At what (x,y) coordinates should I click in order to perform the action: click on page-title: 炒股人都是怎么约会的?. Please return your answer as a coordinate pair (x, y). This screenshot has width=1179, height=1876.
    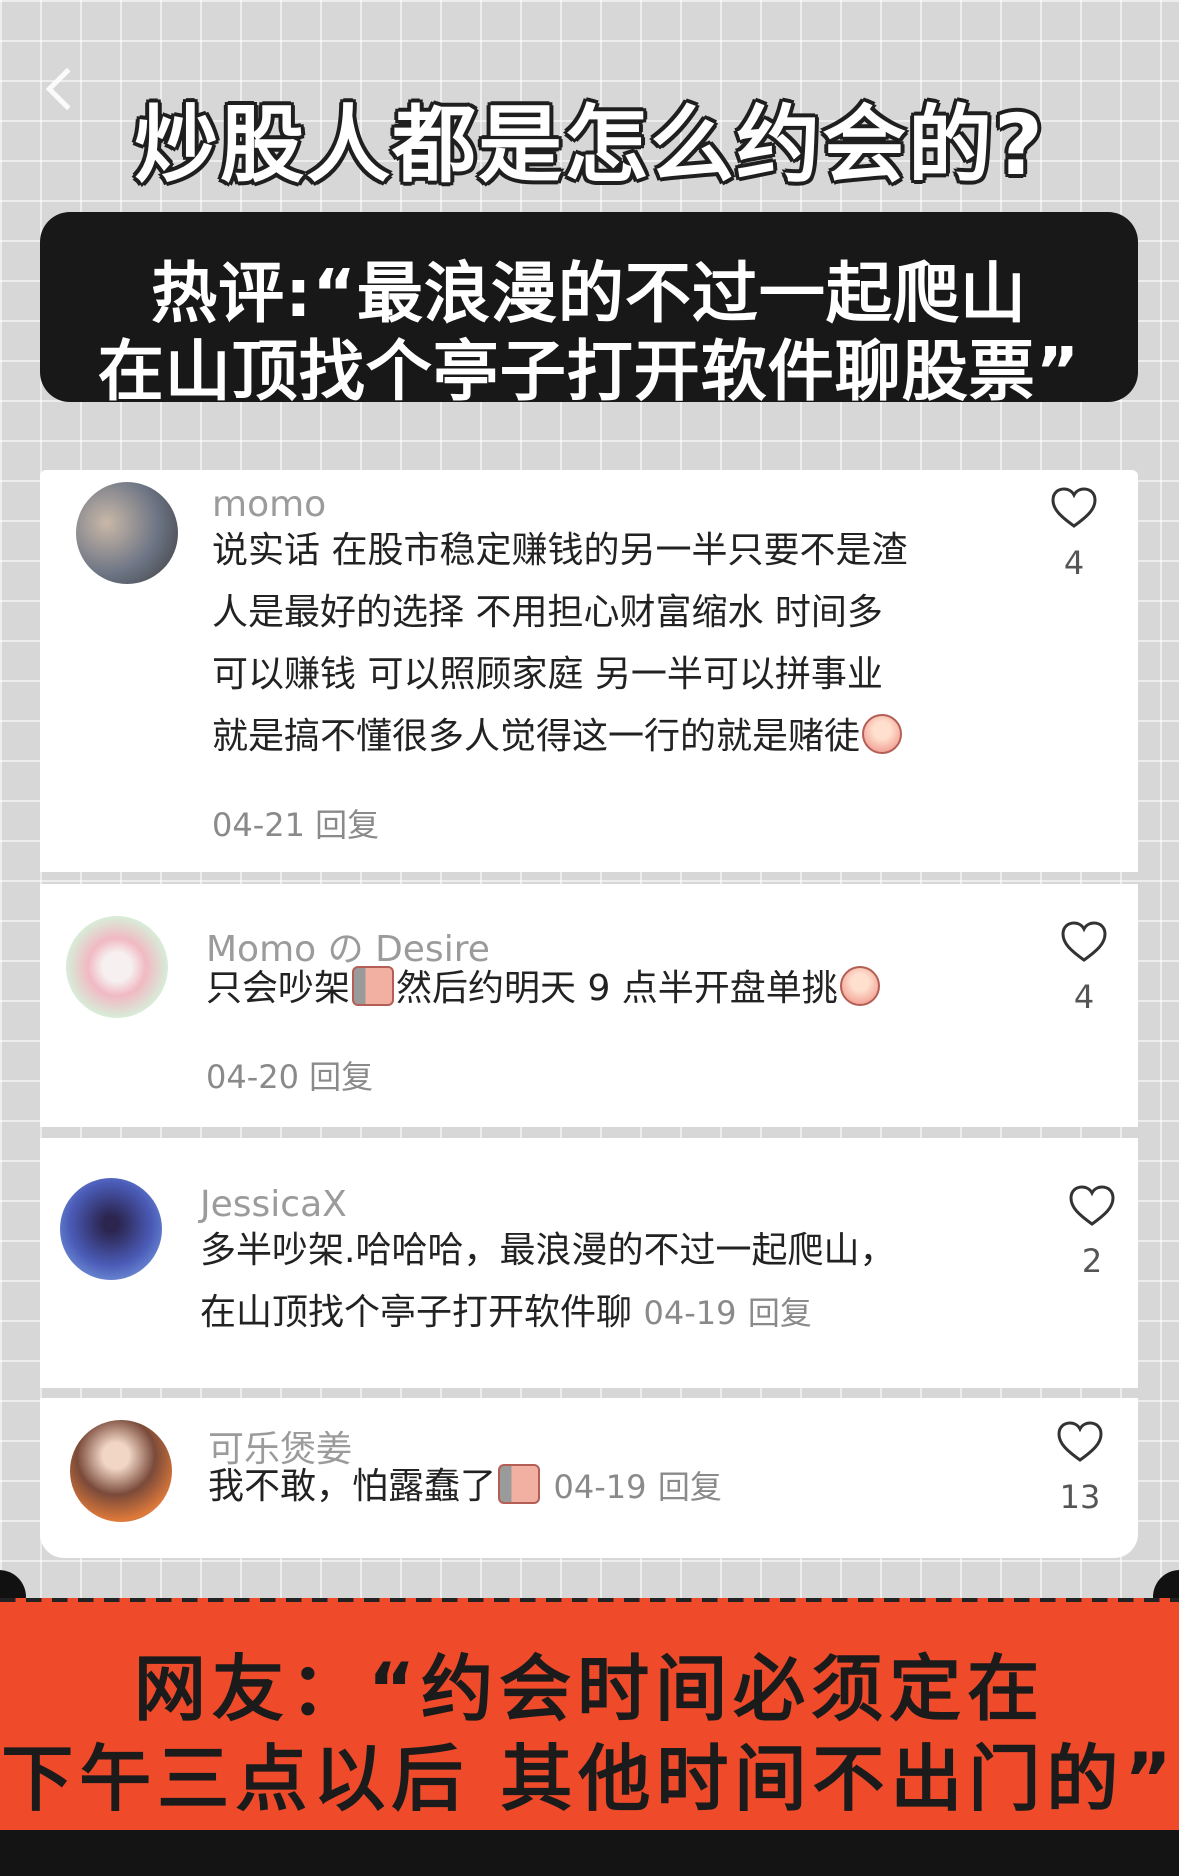
    Looking at the image, I should click on (589, 145).